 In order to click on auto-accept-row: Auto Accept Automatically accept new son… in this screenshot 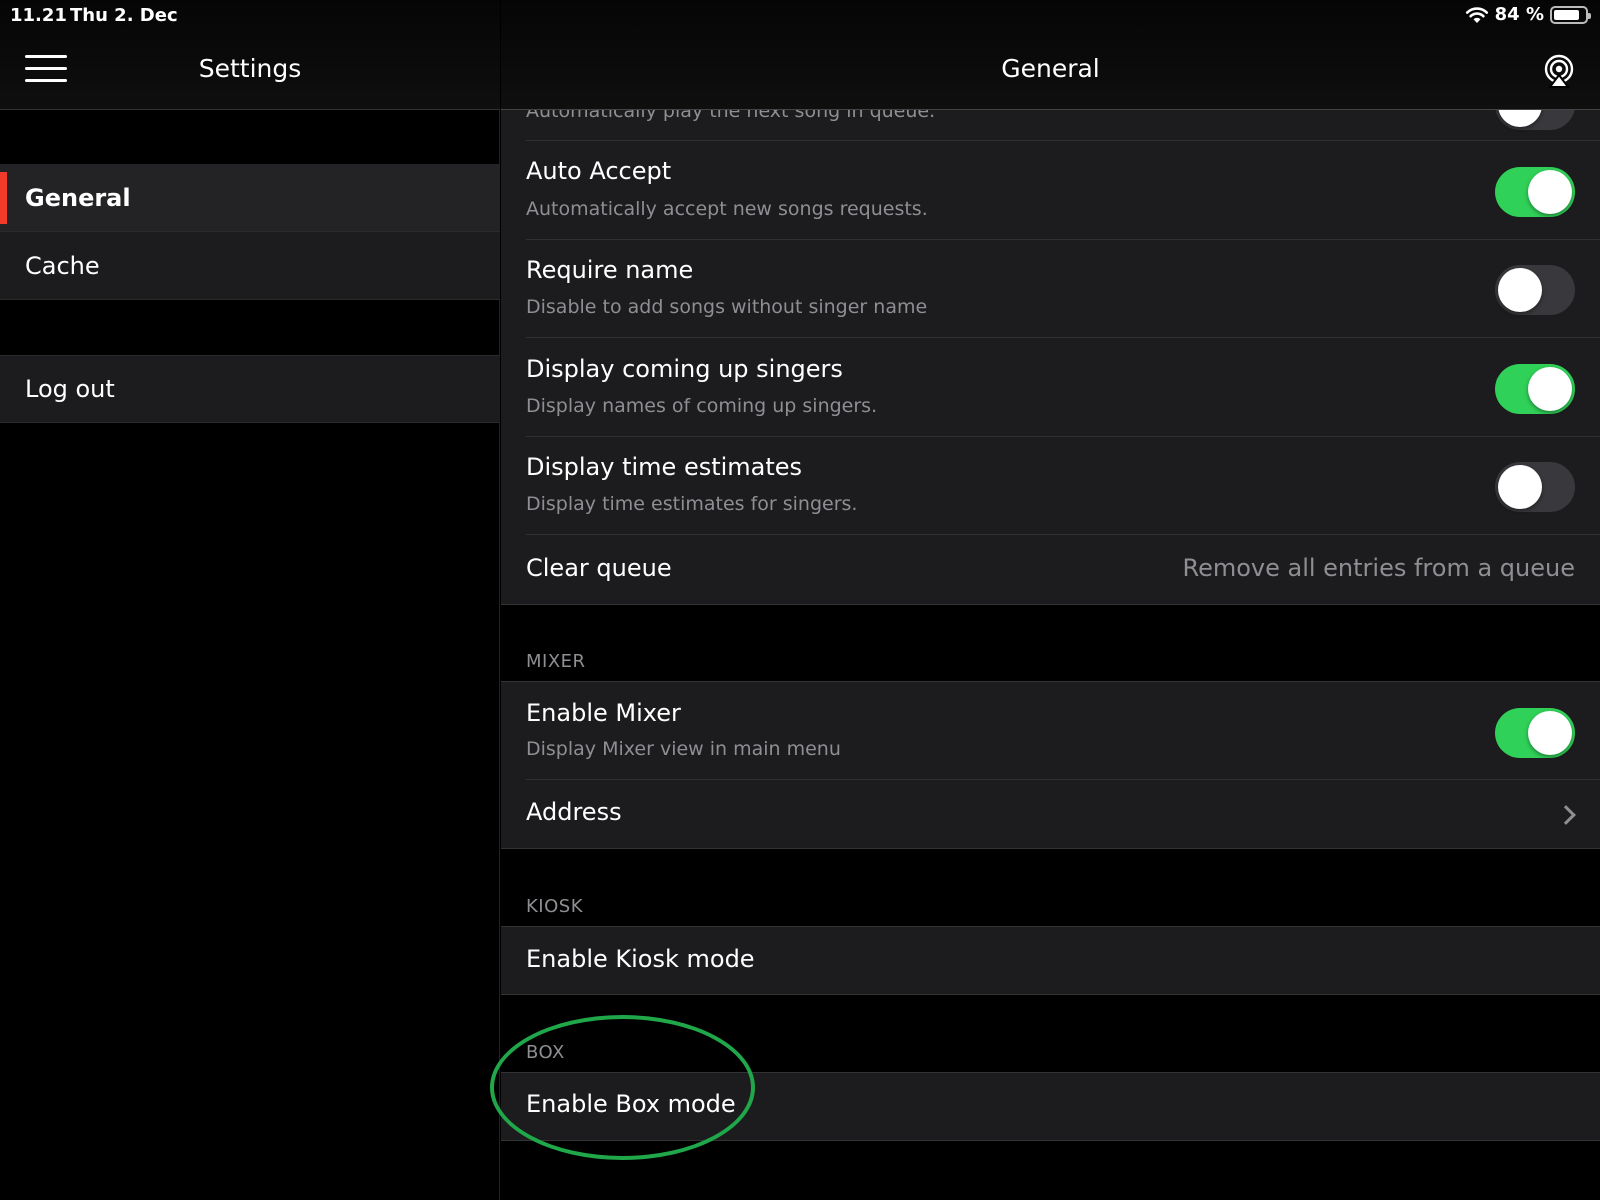, I will do `click(1050, 190)`.